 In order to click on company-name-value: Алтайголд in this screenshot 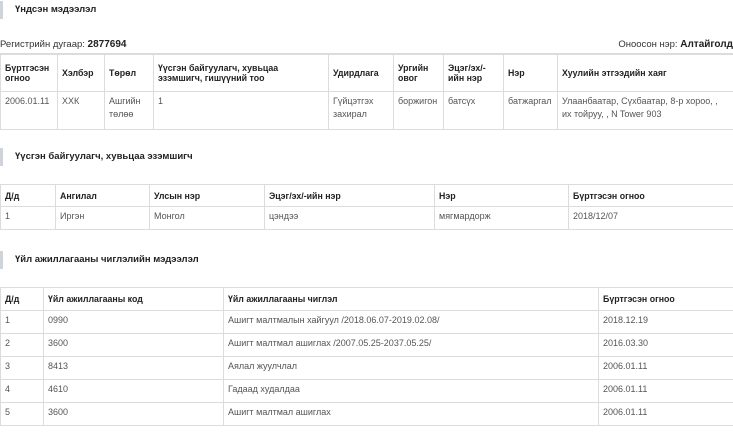, I will do `click(706, 44)`.